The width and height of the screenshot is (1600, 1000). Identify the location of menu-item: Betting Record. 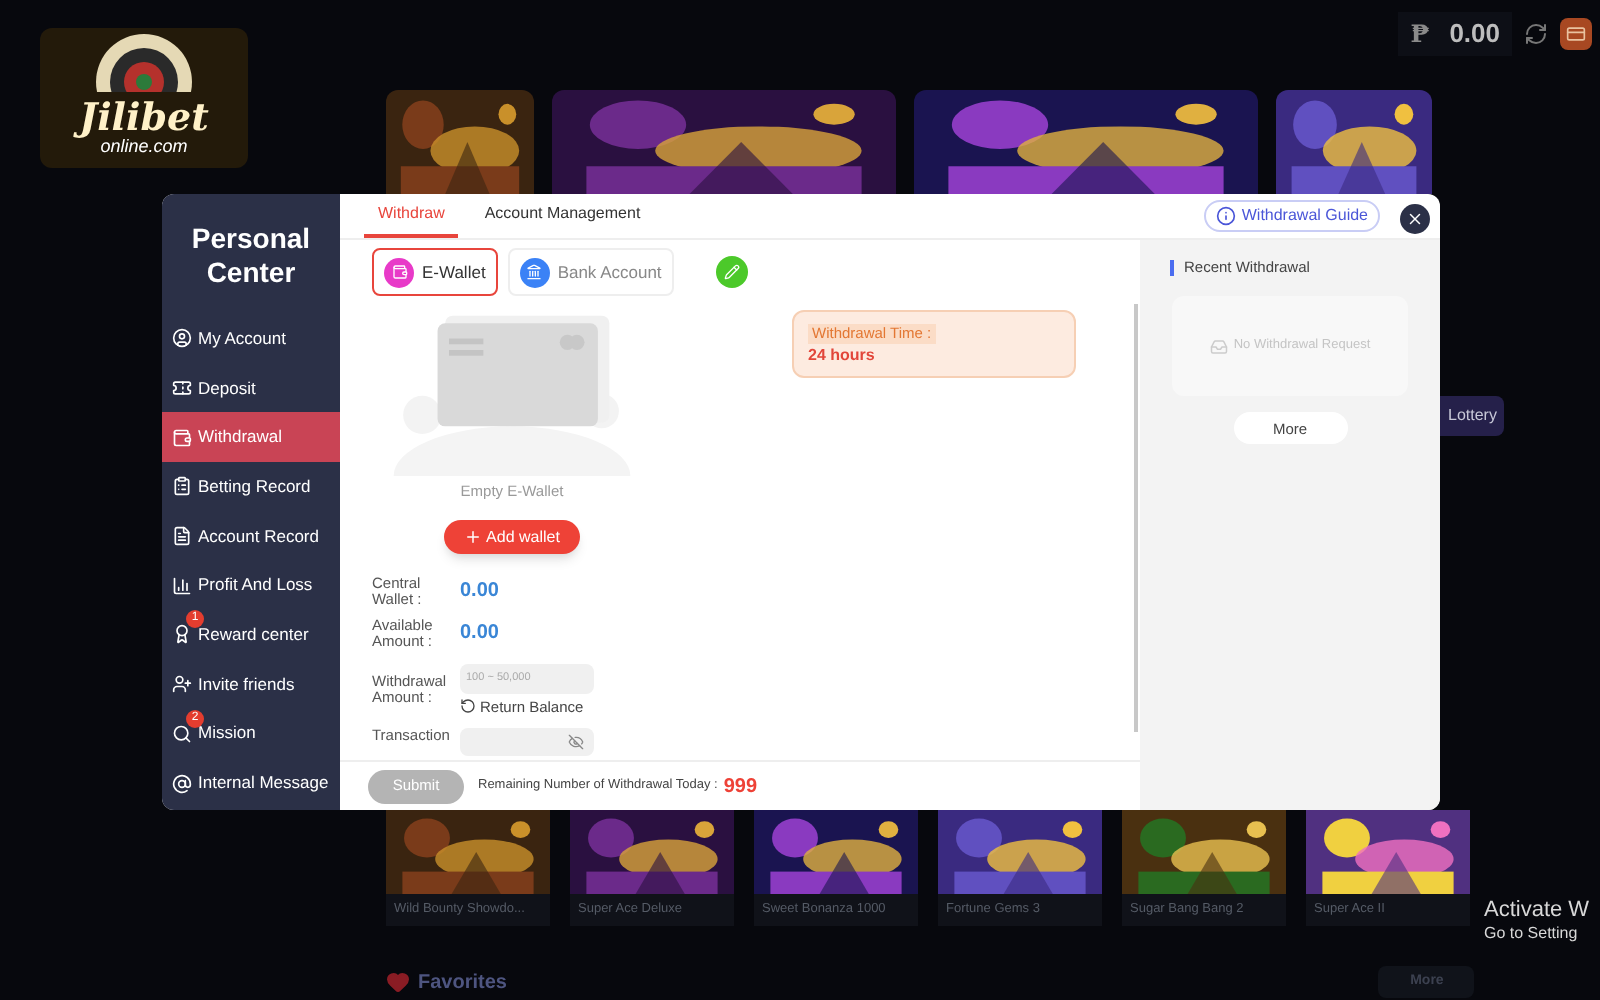
(251, 487).